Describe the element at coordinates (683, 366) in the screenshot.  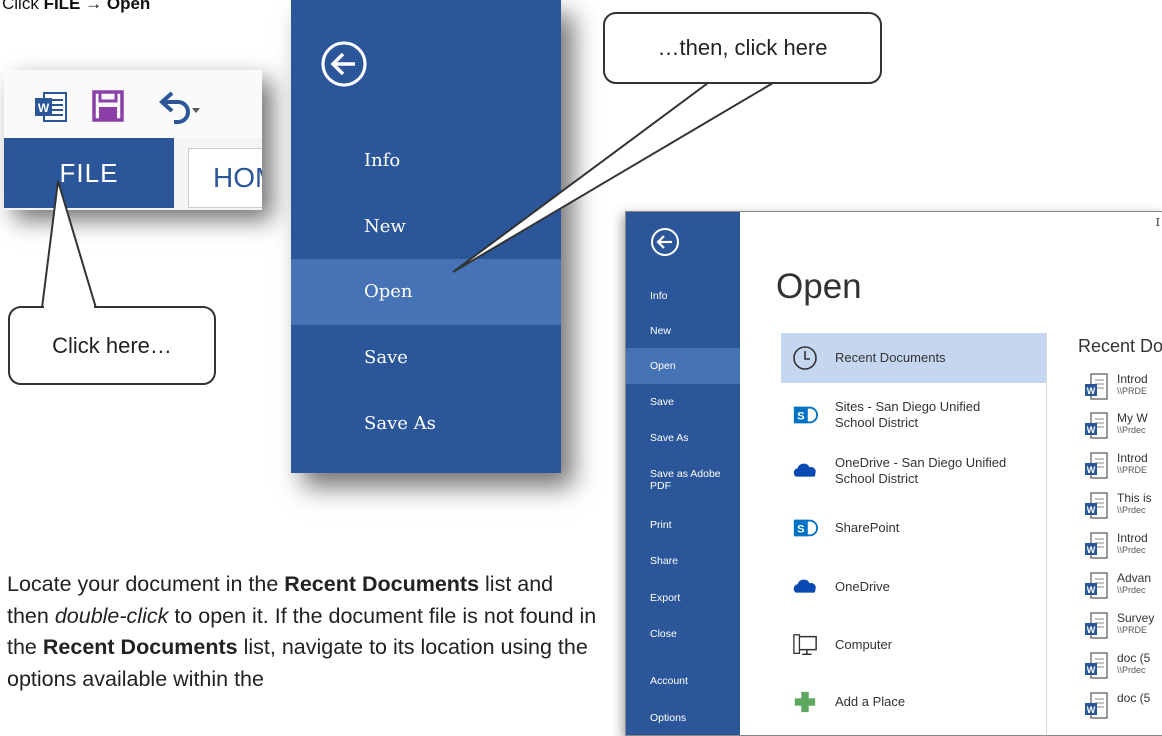
I see `sidebar-item-open: Open` at that location.